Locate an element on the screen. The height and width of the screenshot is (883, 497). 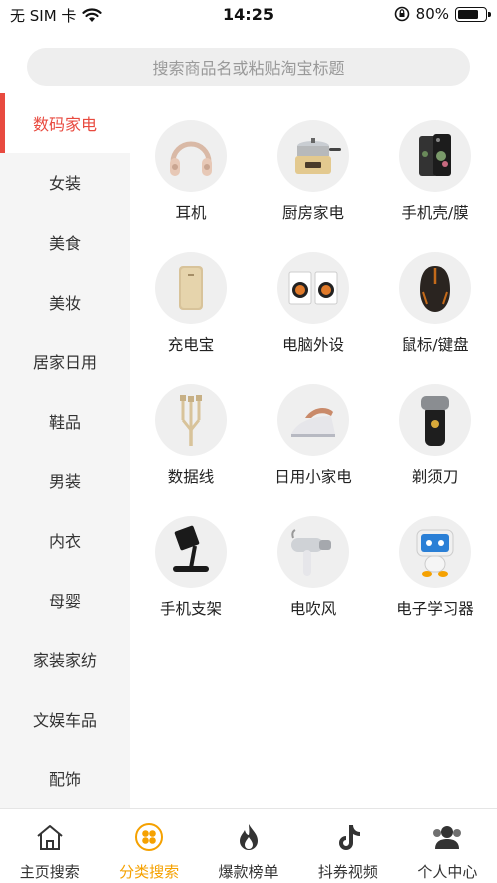
sidebar-item: 配饰 is located at coordinates (65, 779).